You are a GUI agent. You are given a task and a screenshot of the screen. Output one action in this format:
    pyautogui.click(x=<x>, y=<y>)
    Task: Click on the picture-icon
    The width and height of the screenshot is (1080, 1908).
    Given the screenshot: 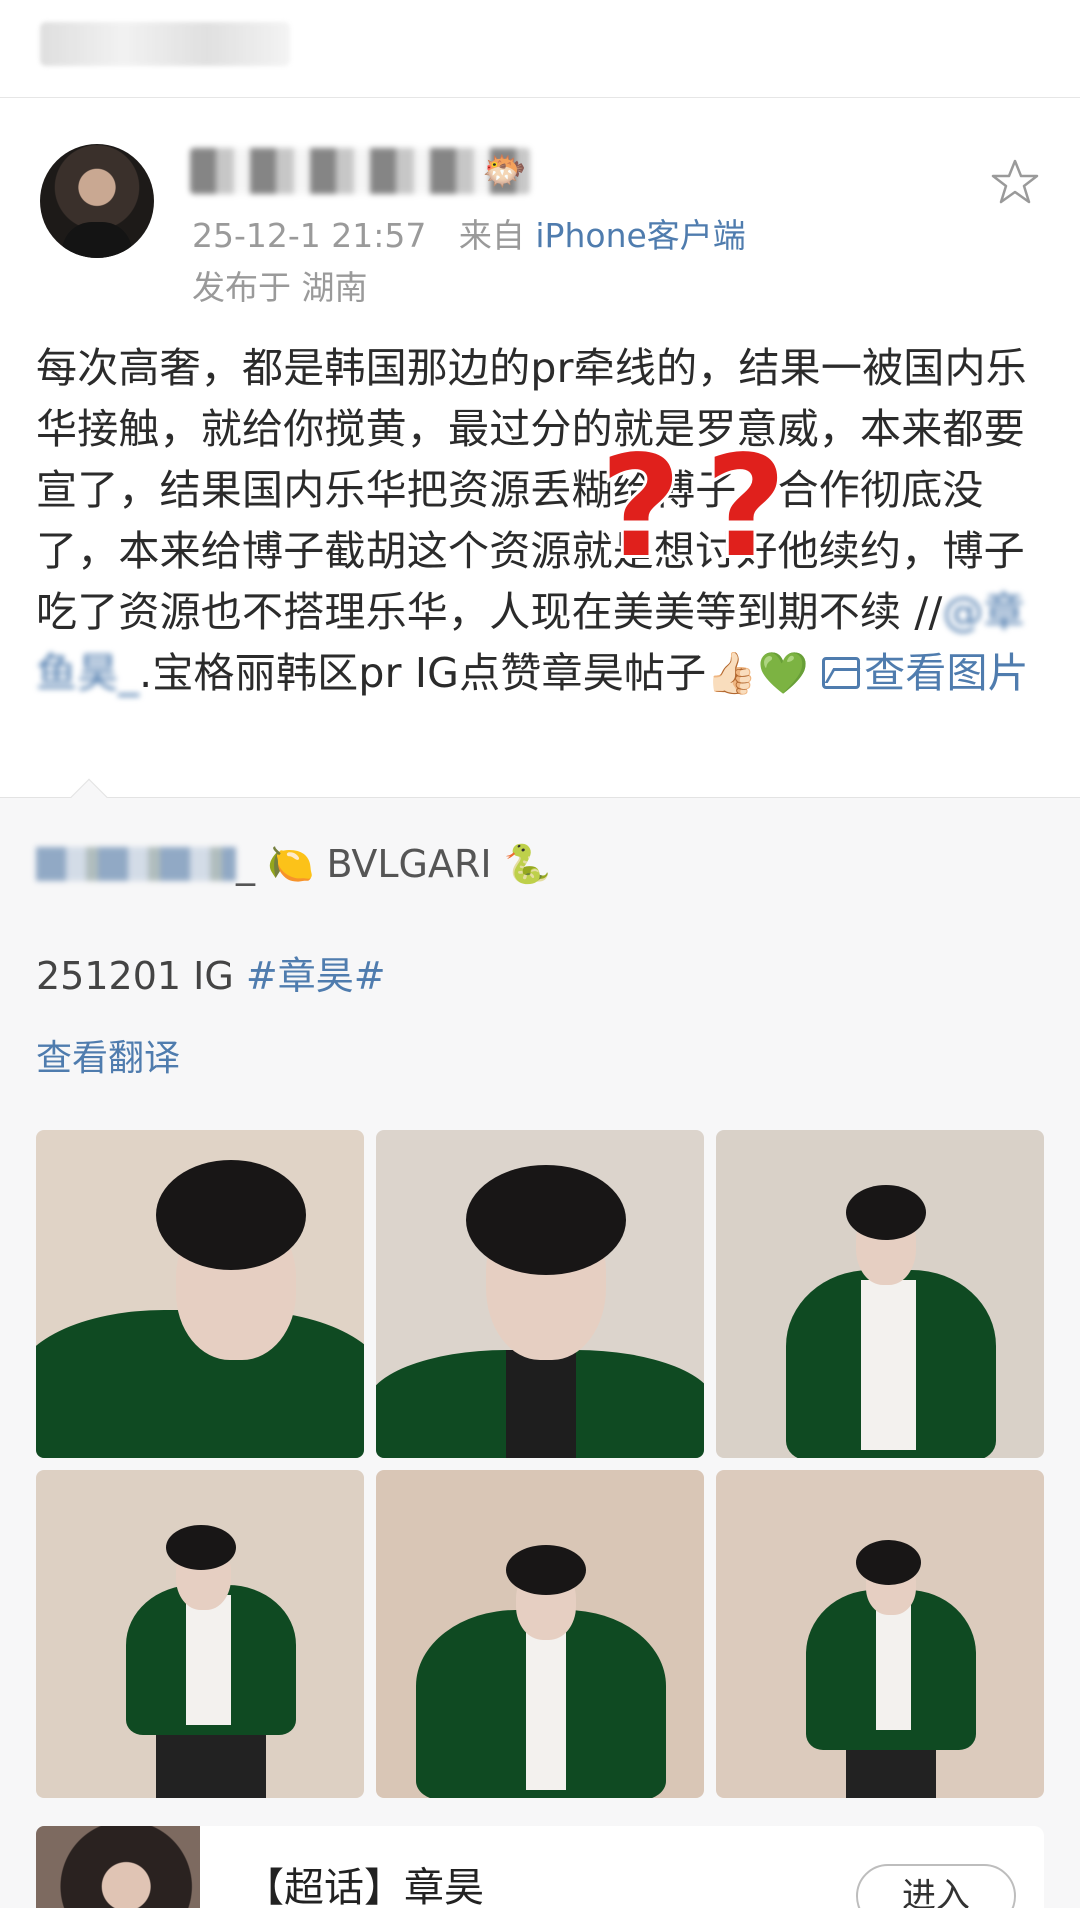 What is the action you would take?
    pyautogui.click(x=841, y=673)
    